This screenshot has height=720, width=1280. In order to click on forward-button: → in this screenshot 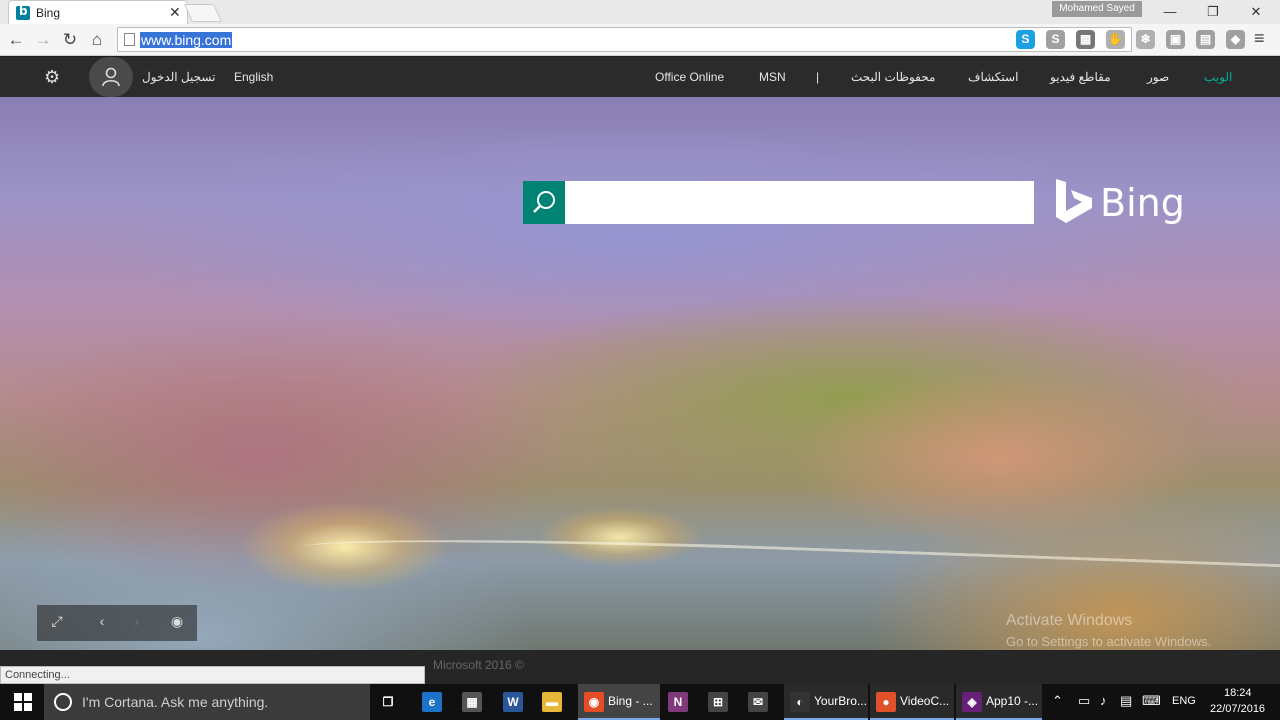, I will do `click(43, 40)`.